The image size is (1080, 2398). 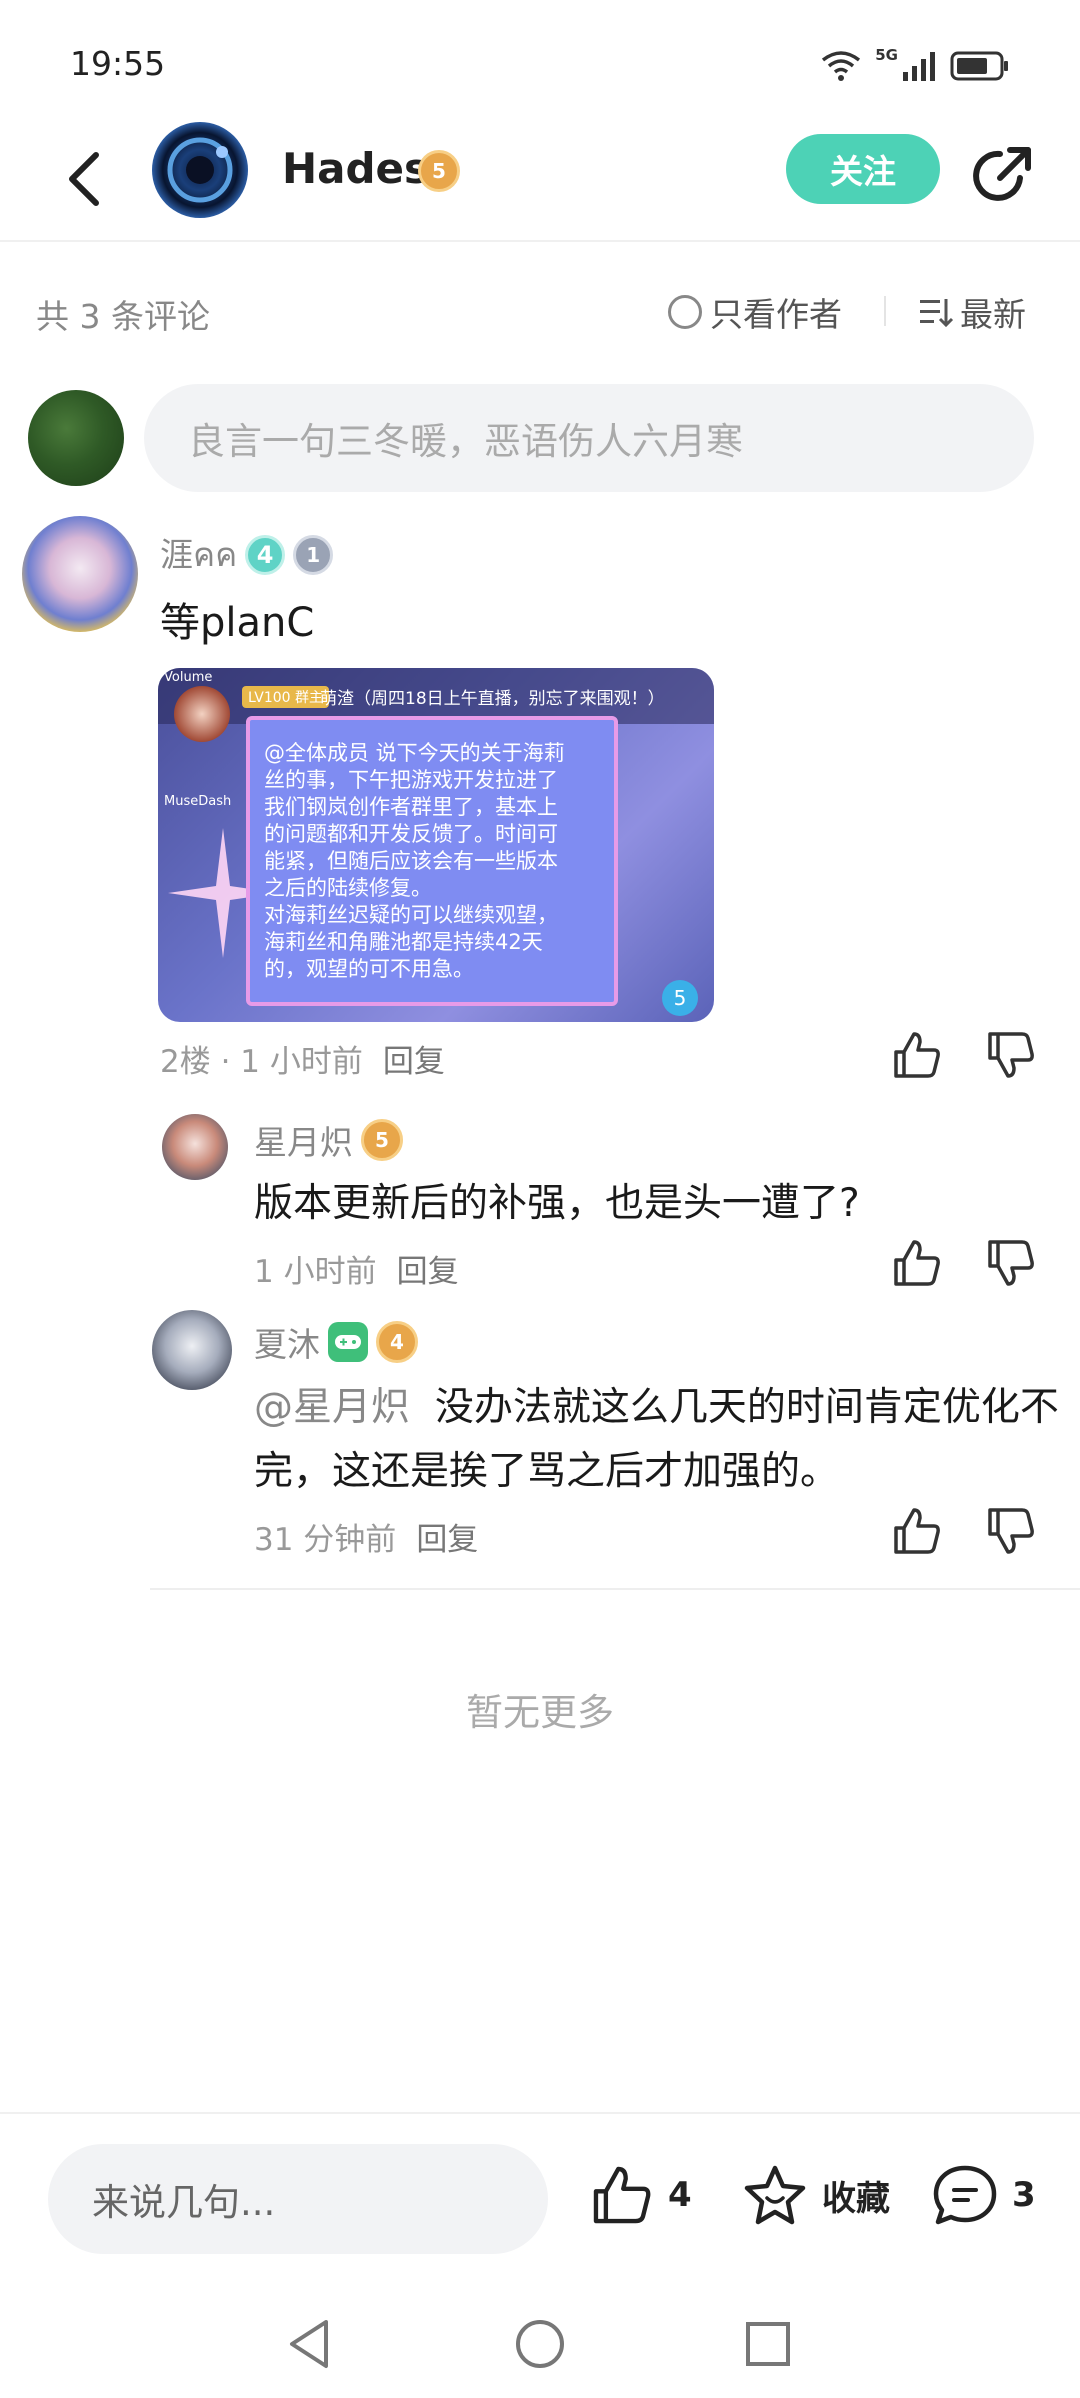 I want to click on comment-author-name: 涯คค, so click(x=198, y=554).